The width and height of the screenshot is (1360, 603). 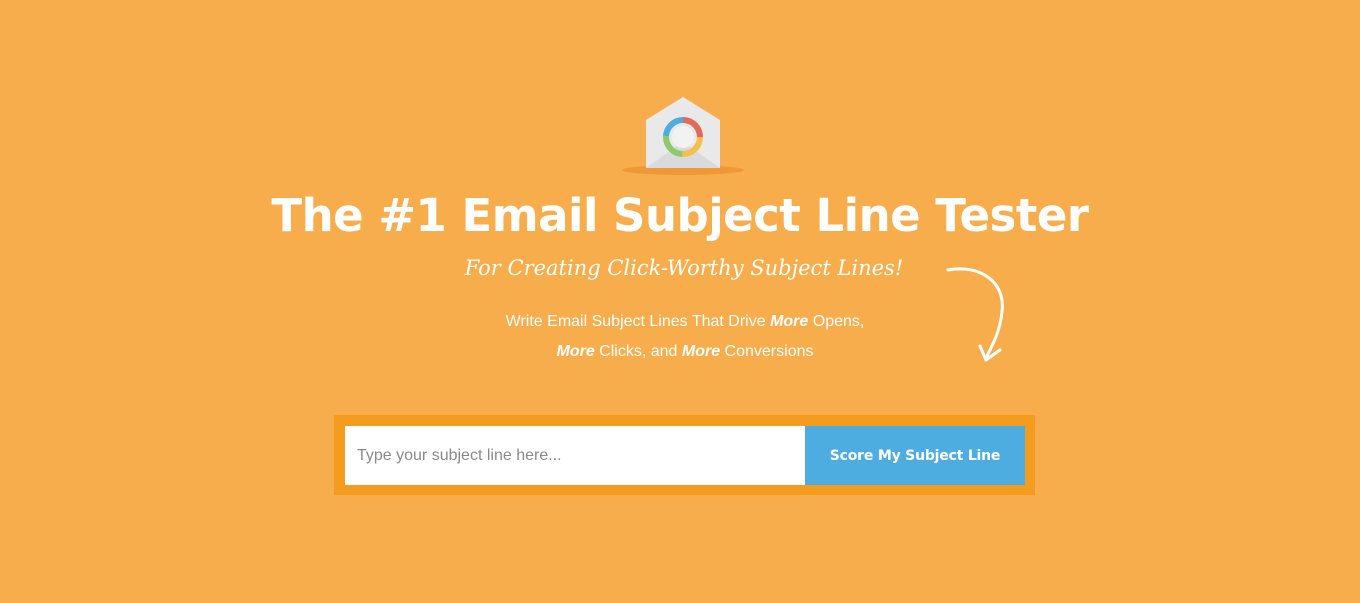 I want to click on score-subject-line-button: Score My Subject Line, so click(x=915, y=455).